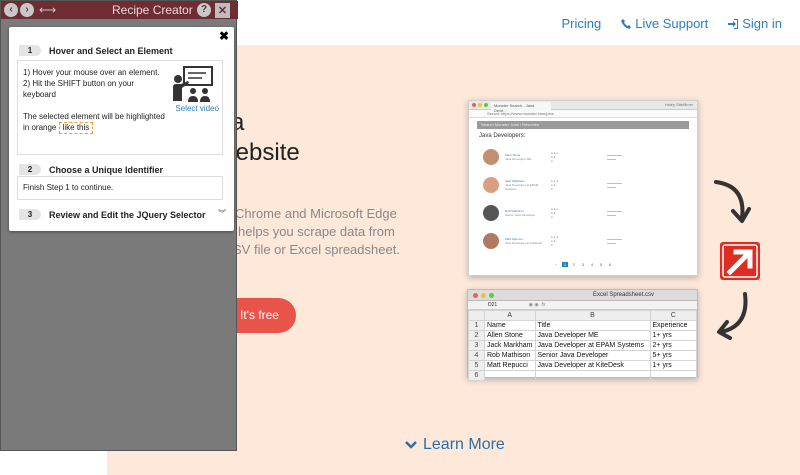 Image resolution: width=800 pixels, height=475 pixels. Describe the element at coordinates (574, 264) in the screenshot. I see `pager-page: 2` at that location.